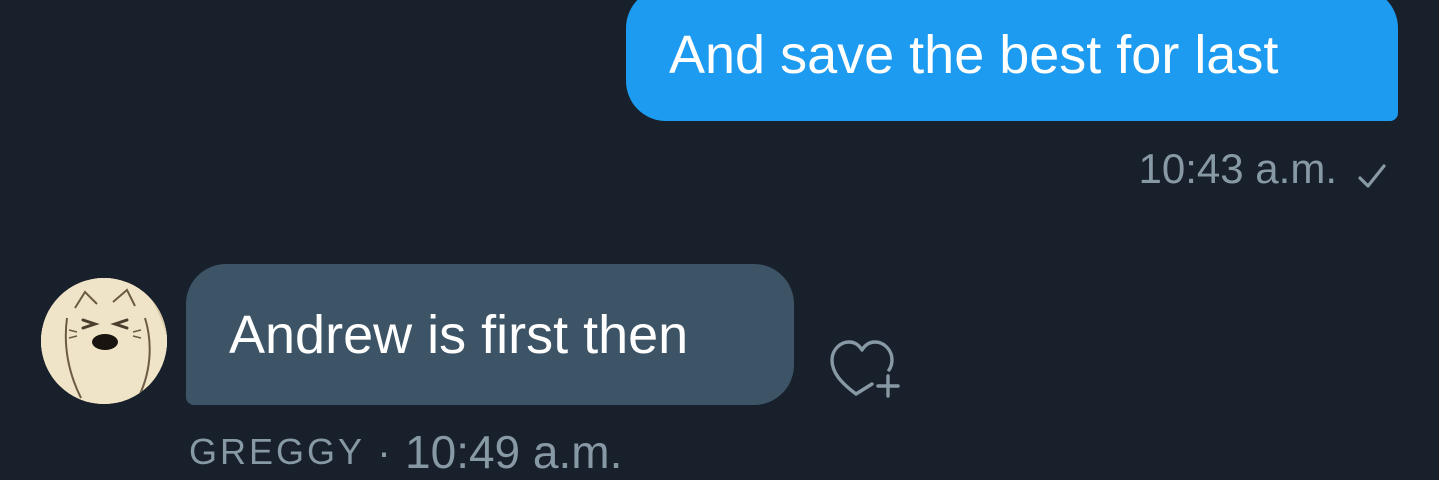 Image resolution: width=1439 pixels, height=480 pixels. Describe the element at coordinates (514, 452) in the screenshot. I see `received-message-time: 10:49 a.m.` at that location.